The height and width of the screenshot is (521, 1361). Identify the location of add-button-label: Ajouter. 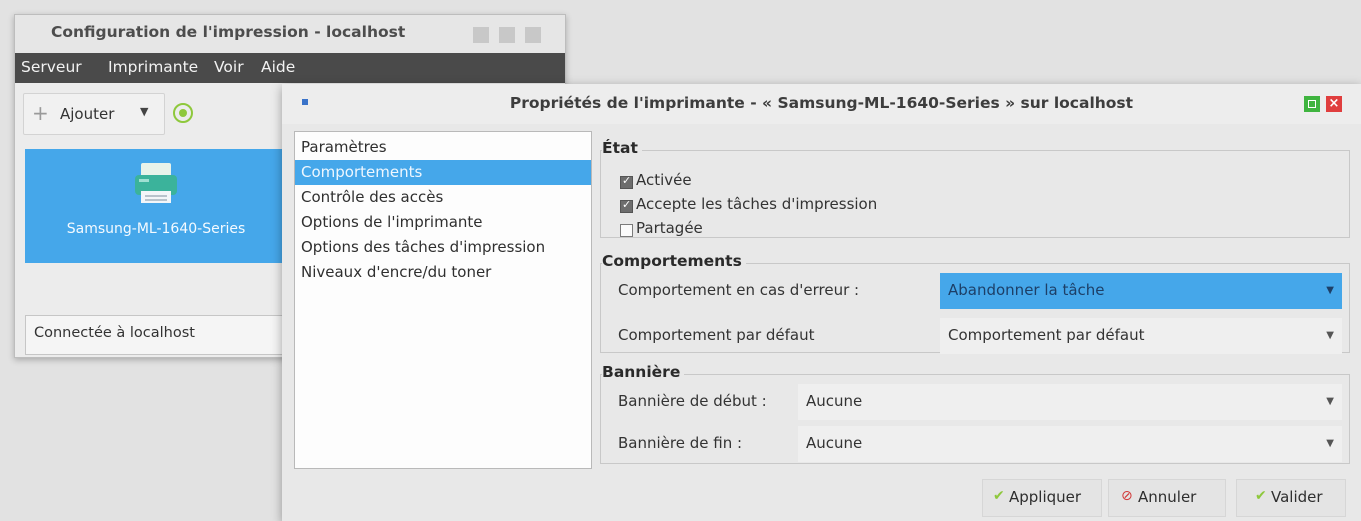
(87, 114).